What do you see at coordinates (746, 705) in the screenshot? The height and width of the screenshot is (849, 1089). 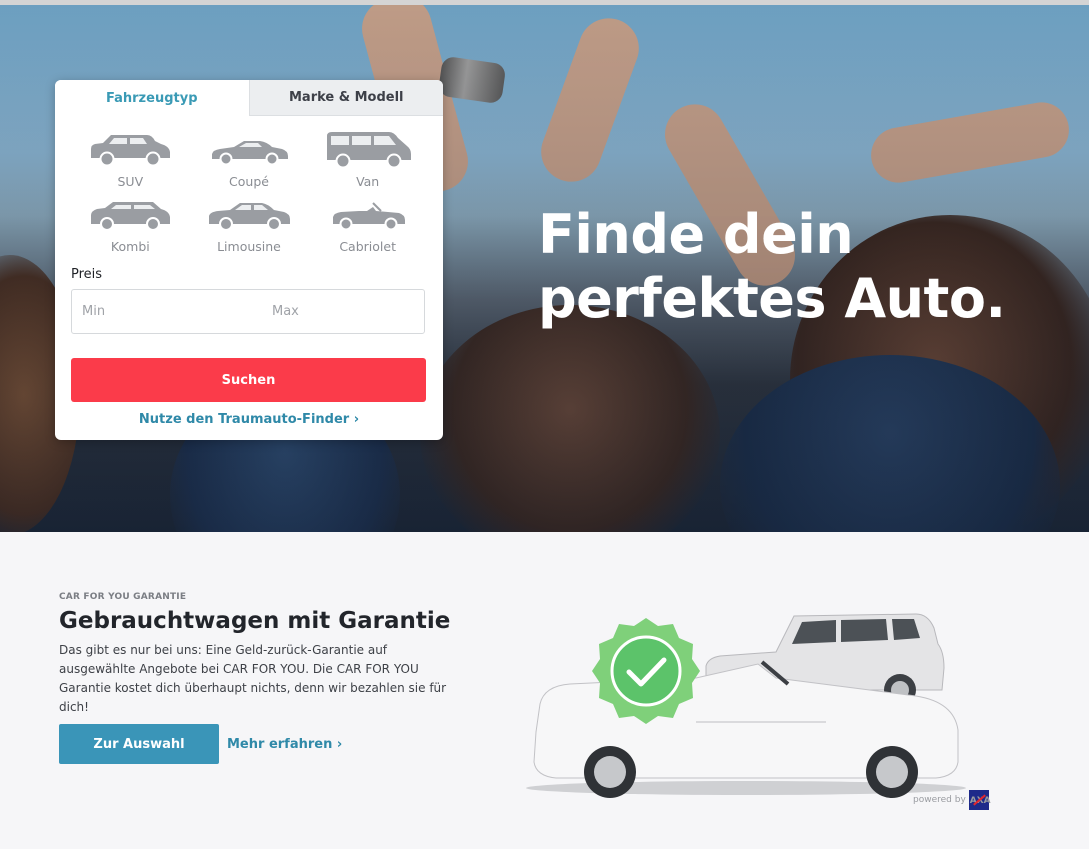 I see `guarantee-cars-illustration` at bounding box center [746, 705].